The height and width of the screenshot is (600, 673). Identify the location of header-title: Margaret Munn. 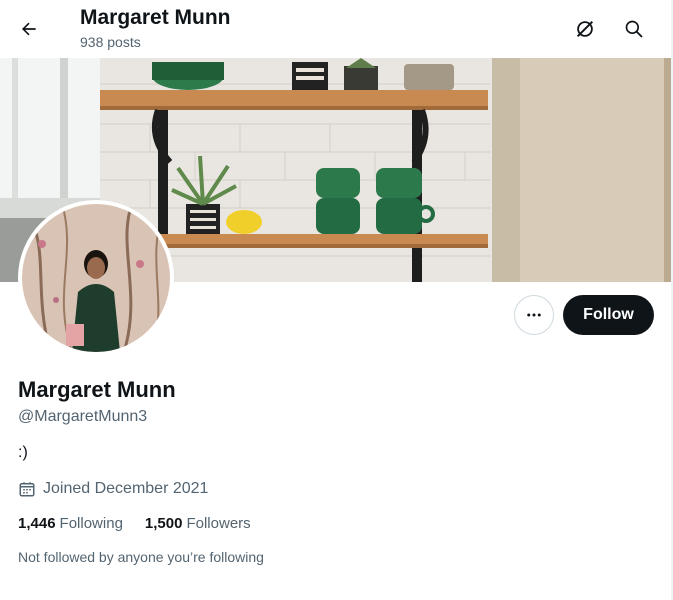
(155, 17).